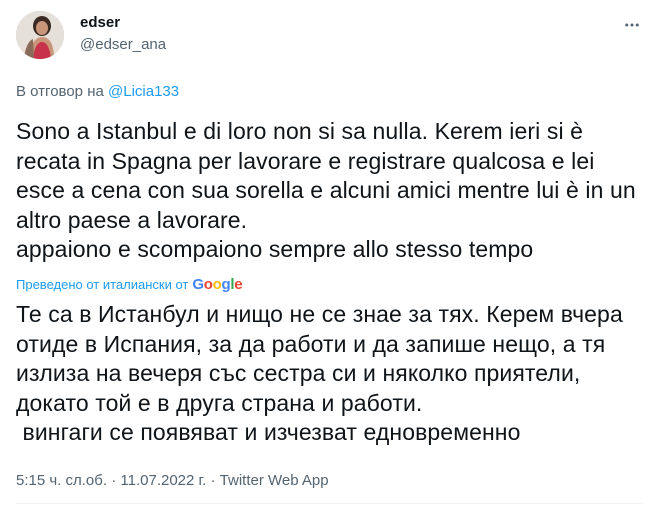 The image size is (659, 510). I want to click on author-name: edser, so click(100, 22).